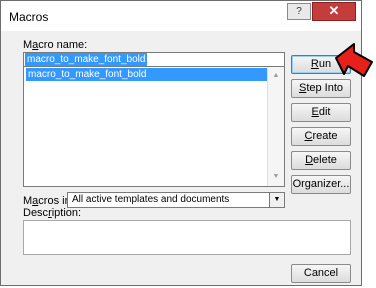 Image resolution: width=376 pixels, height=288 pixels. What do you see at coordinates (29, 17) in the screenshot?
I see `dialog-title: Macros` at bounding box center [29, 17].